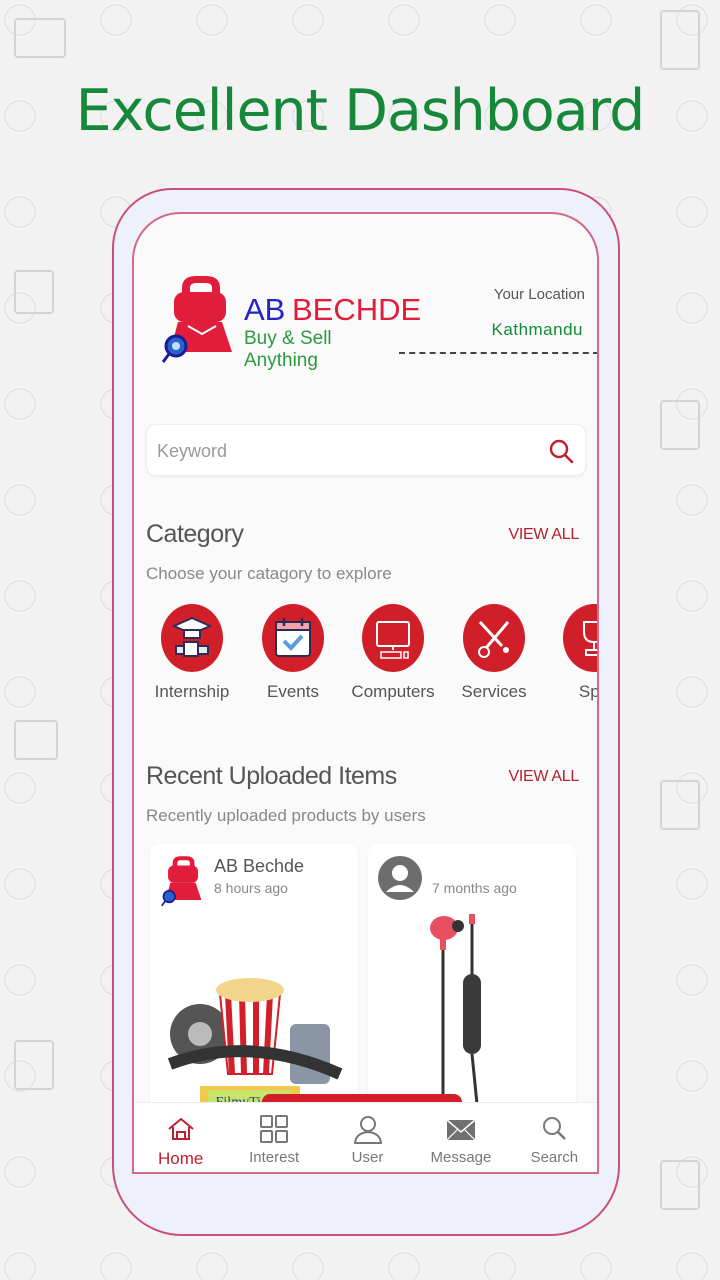 This screenshot has height=1280, width=720. I want to click on recent-items-list: AB Bechde 8 hours ago FilmyTicket, so click(373, 979).